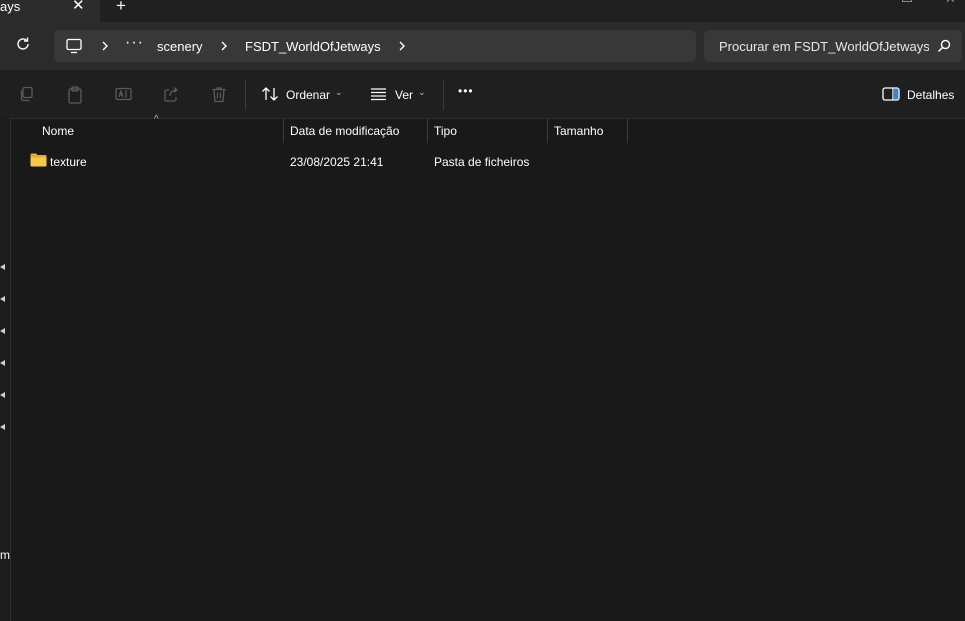  What do you see at coordinates (466, 91) in the screenshot?
I see `more-options-button: •••` at bounding box center [466, 91].